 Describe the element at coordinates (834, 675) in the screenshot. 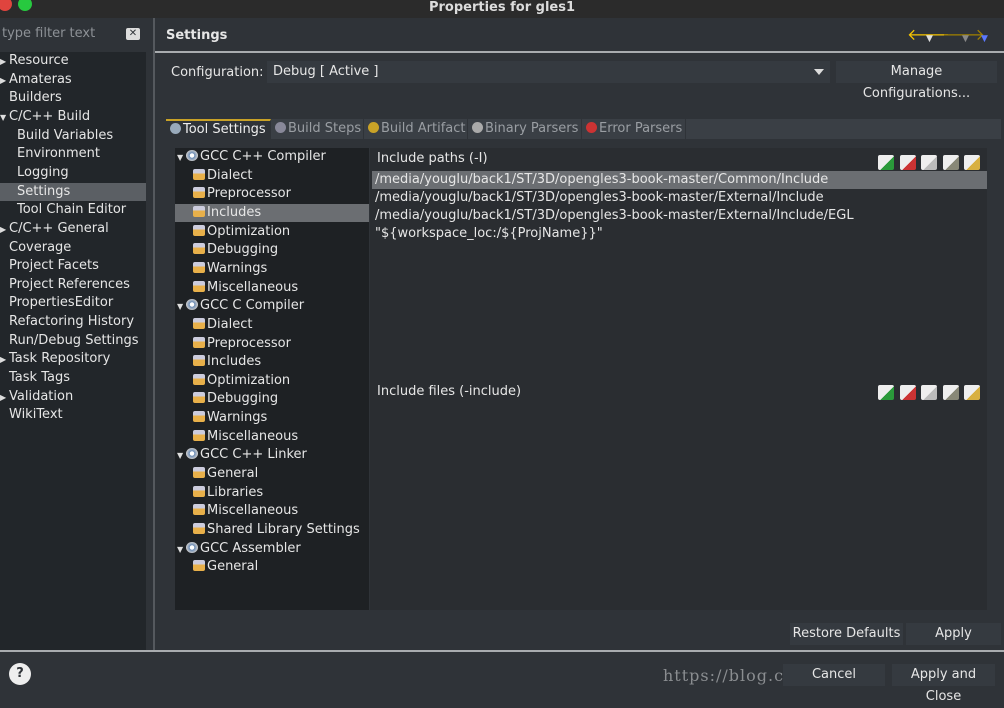

I see `cancel-button: Cancel` at that location.